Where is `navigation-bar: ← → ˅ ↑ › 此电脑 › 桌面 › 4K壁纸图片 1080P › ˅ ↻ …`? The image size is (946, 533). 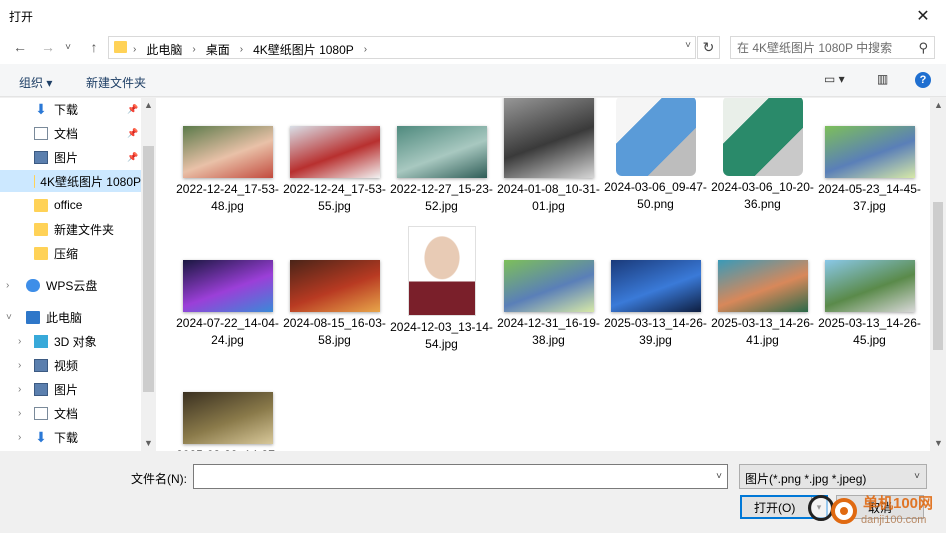 navigation-bar: ← → ˅ ↑ › 此电脑 › 桌面 › 4K壁纸图片 1080P › ˅ ↻ … is located at coordinates (473, 47).